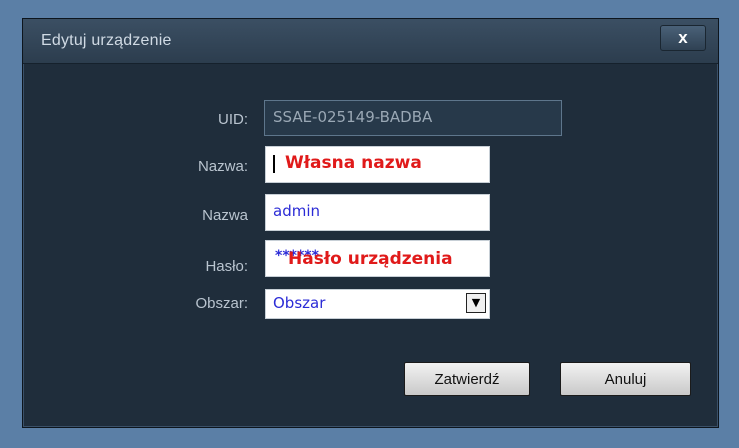  I want to click on password-label: Hasło:, so click(226, 266).